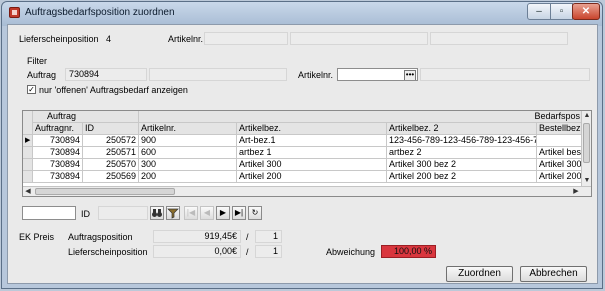 Image resolution: width=605 pixels, height=291 pixels. I want to click on column-header-artikelbez: Artikelbez., so click(312, 129).